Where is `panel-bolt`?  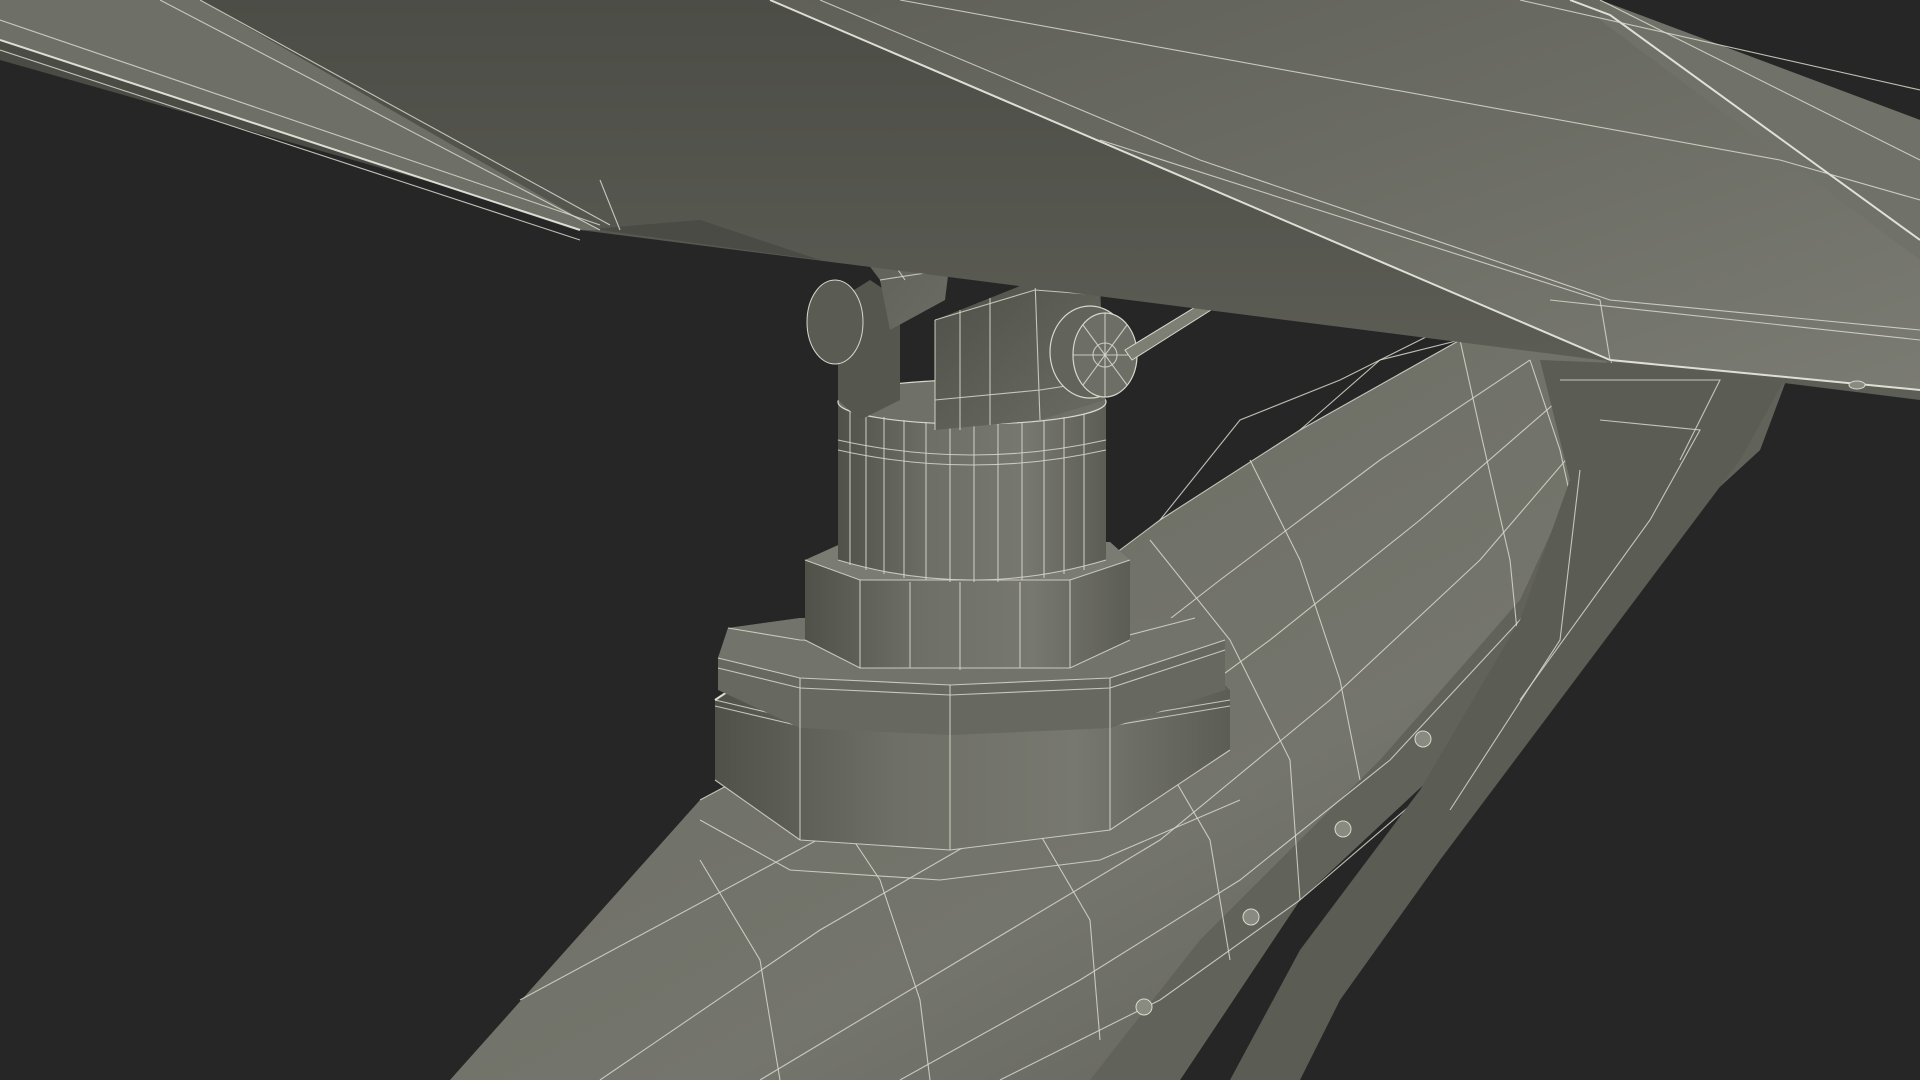
panel-bolt is located at coordinates (1857, 385).